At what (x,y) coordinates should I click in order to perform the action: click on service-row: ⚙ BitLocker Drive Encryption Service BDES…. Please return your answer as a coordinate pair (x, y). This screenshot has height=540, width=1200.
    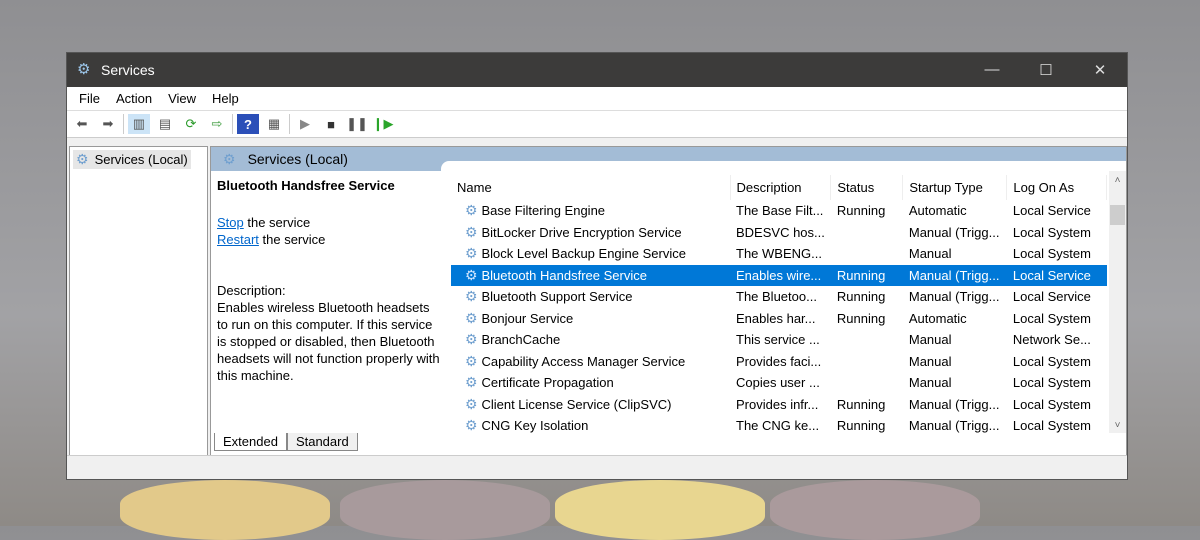
    Looking at the image, I should click on (779, 233).